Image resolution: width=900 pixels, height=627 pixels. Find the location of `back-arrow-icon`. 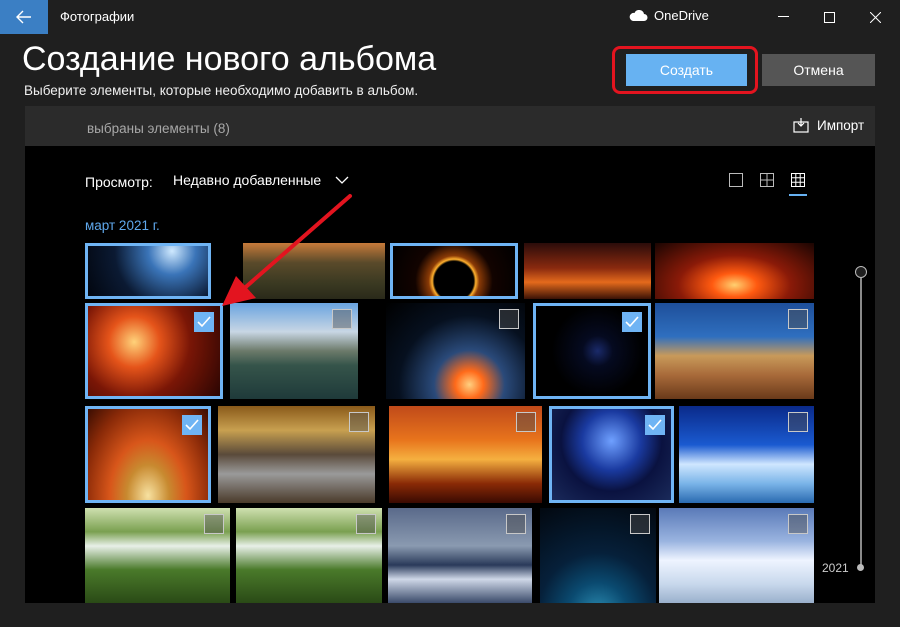

back-arrow-icon is located at coordinates (23, 17).